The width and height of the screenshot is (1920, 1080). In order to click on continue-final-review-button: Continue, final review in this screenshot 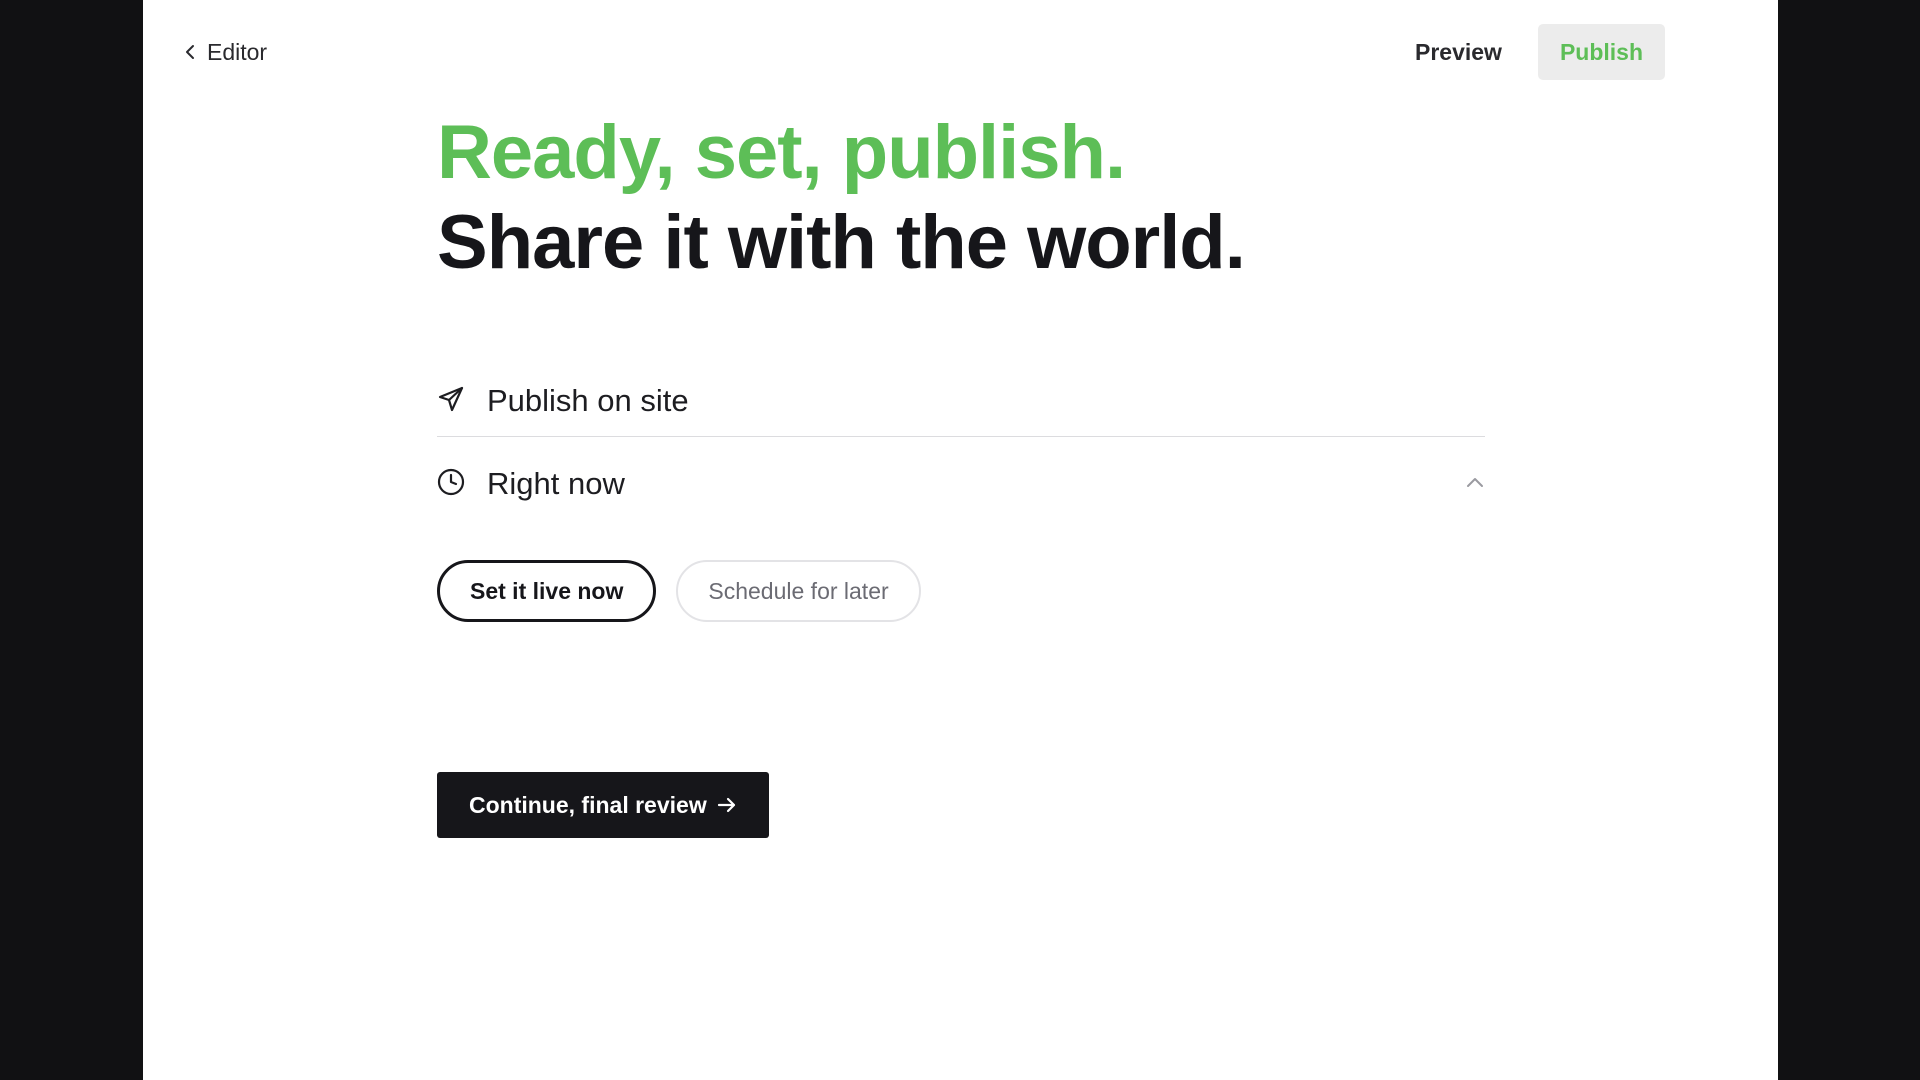, I will do `click(603, 805)`.